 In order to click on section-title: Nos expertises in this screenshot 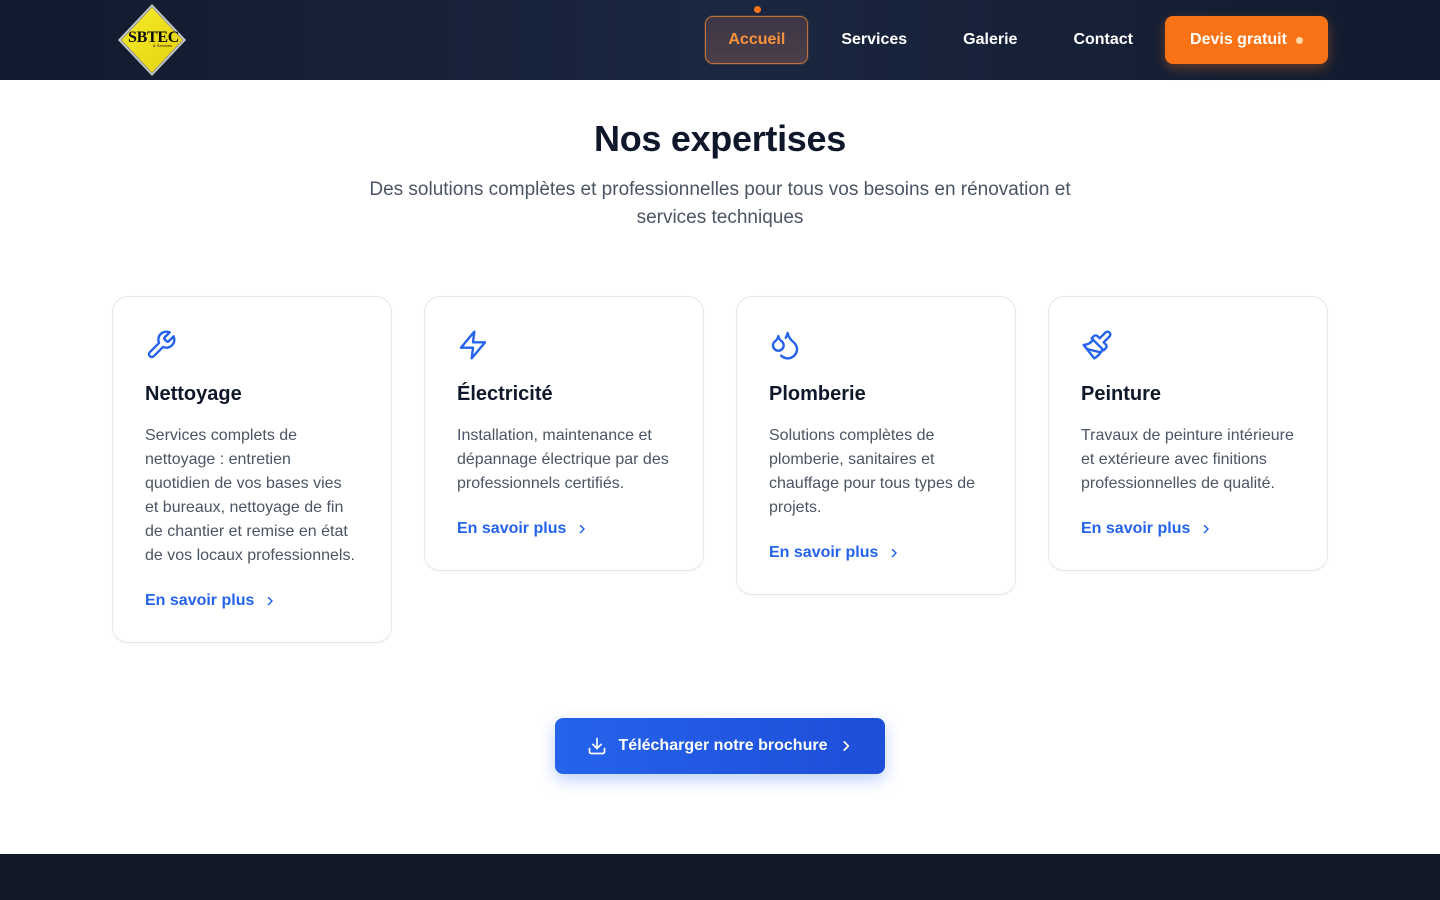, I will do `click(720, 138)`.